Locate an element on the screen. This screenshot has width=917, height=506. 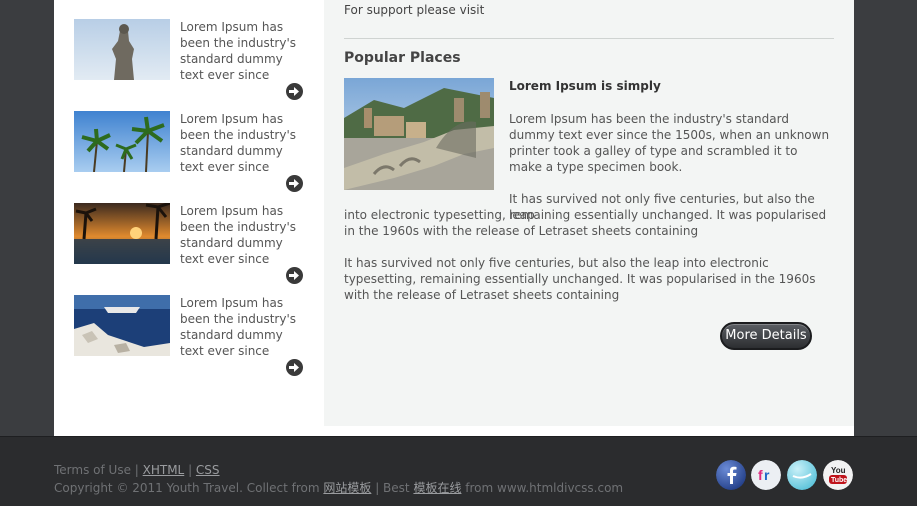
flickr-icon: f r is located at coordinates (766, 475).